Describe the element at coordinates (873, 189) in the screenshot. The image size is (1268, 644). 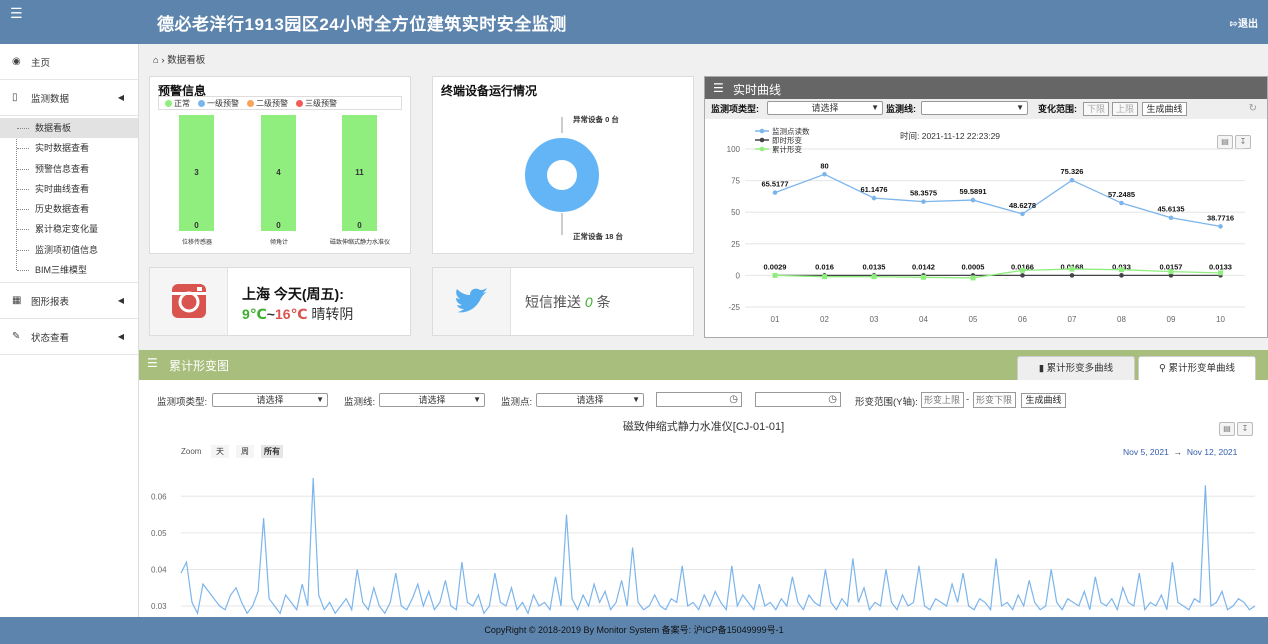
I see `data-label: 61.1476` at that location.